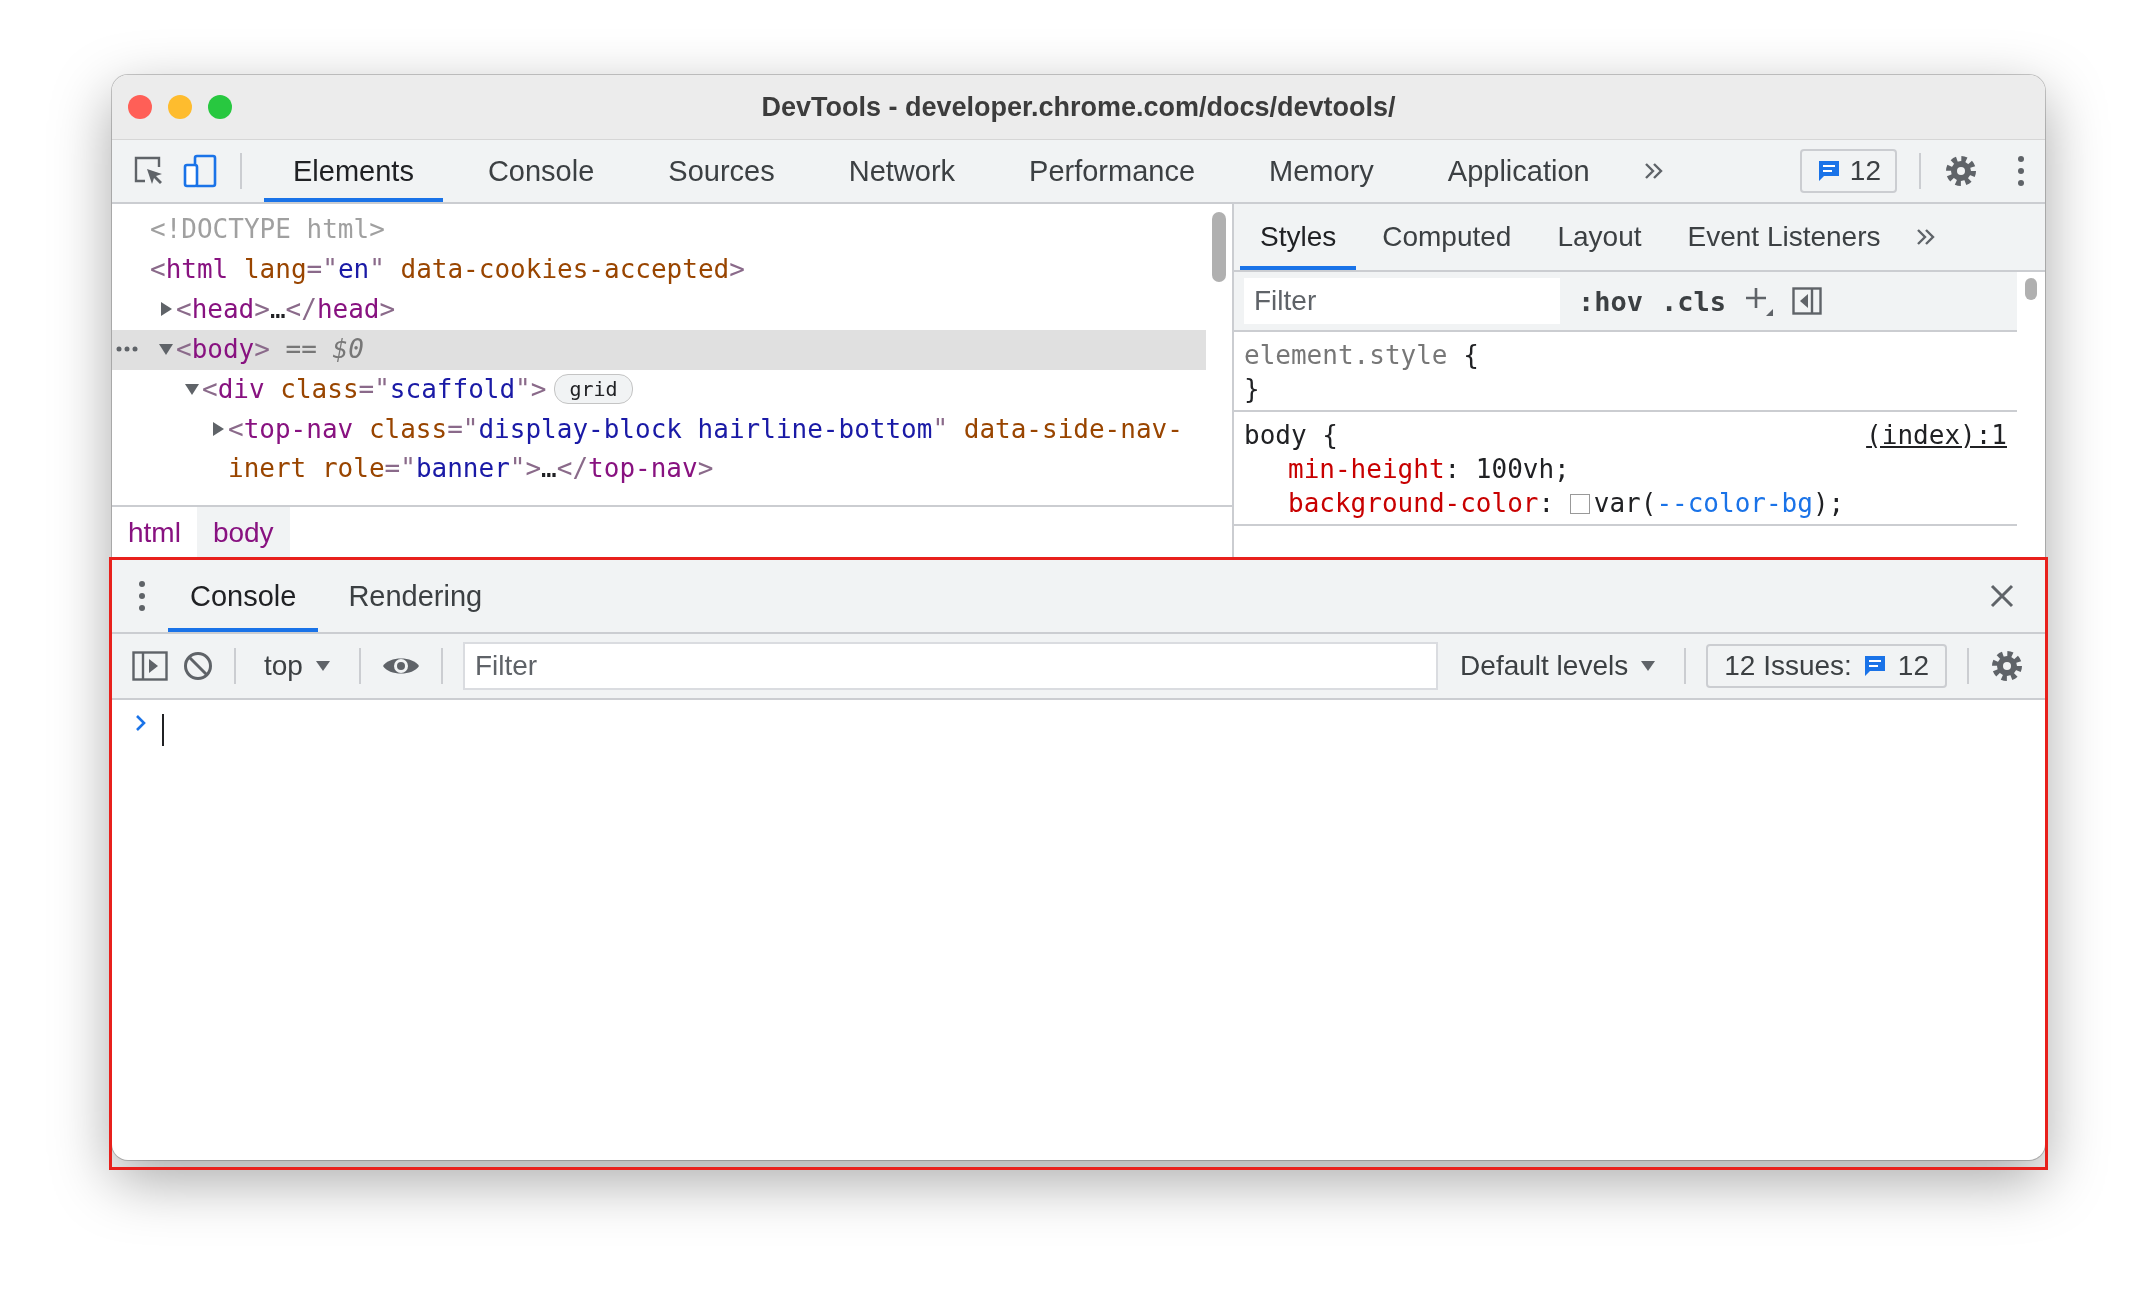 This screenshot has width=2156, height=1306. I want to click on dom-row-background: <top-nav class="display-block hairline-bottom" data-side-nav-inert role="banner">…</top-nav>, so click(659, 449).